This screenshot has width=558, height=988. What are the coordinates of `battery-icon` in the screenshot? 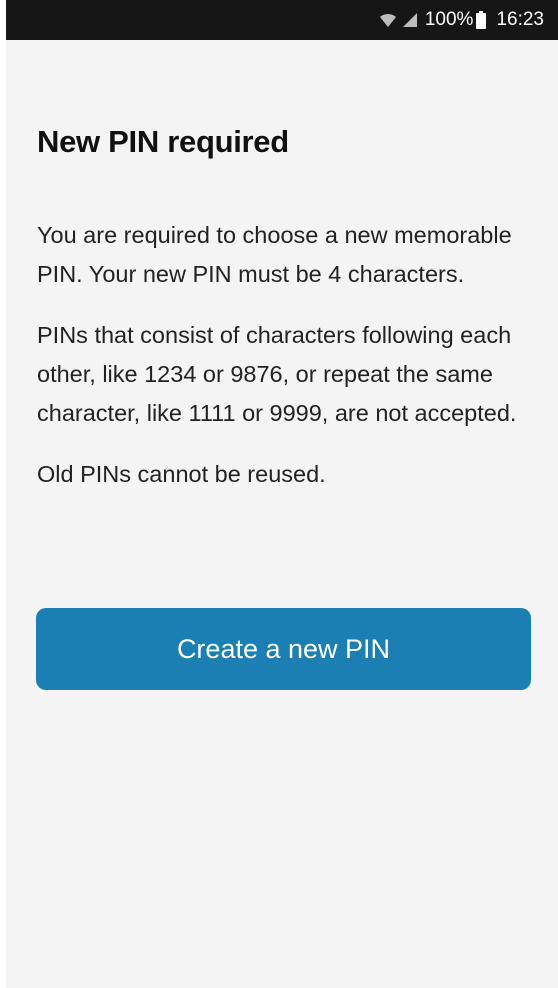 It's located at (481, 20).